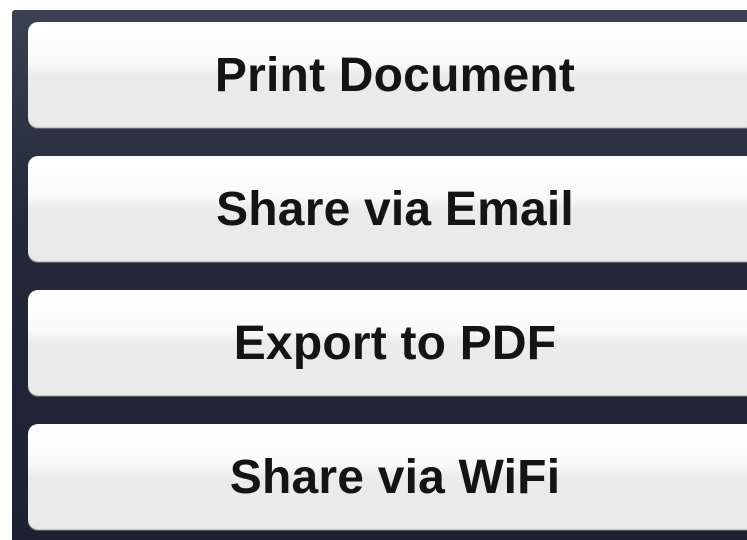 The height and width of the screenshot is (540, 747). What do you see at coordinates (395, 343) in the screenshot?
I see `export-to-pdf-label: Export to PDF` at bounding box center [395, 343].